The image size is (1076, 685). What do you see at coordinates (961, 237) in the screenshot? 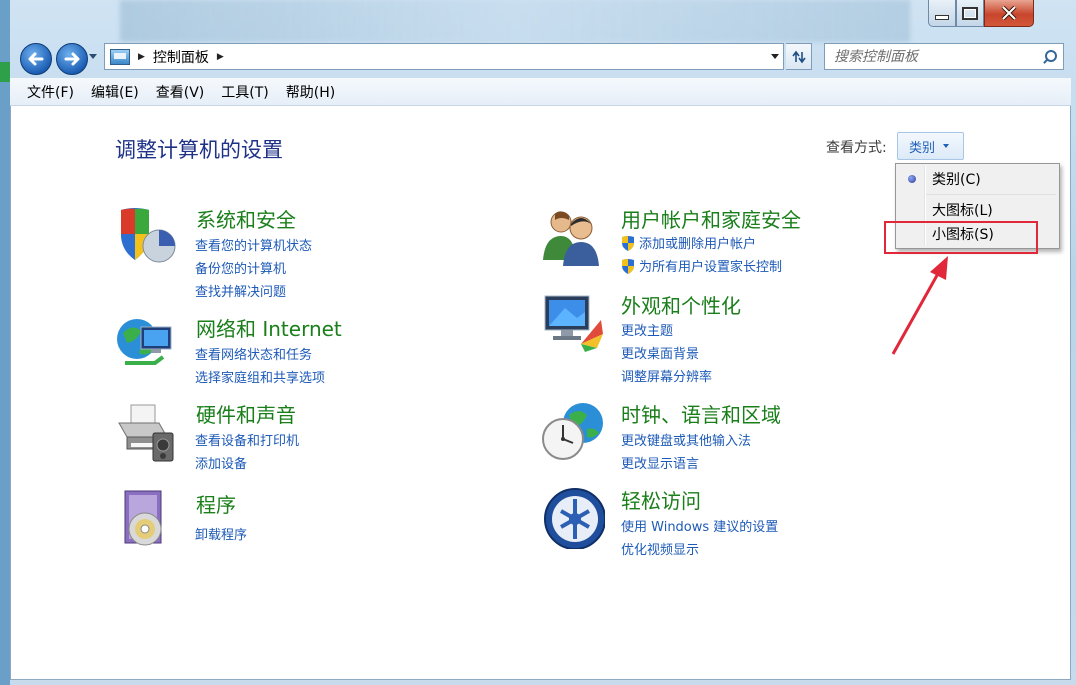
I see `highlight-box` at bounding box center [961, 237].